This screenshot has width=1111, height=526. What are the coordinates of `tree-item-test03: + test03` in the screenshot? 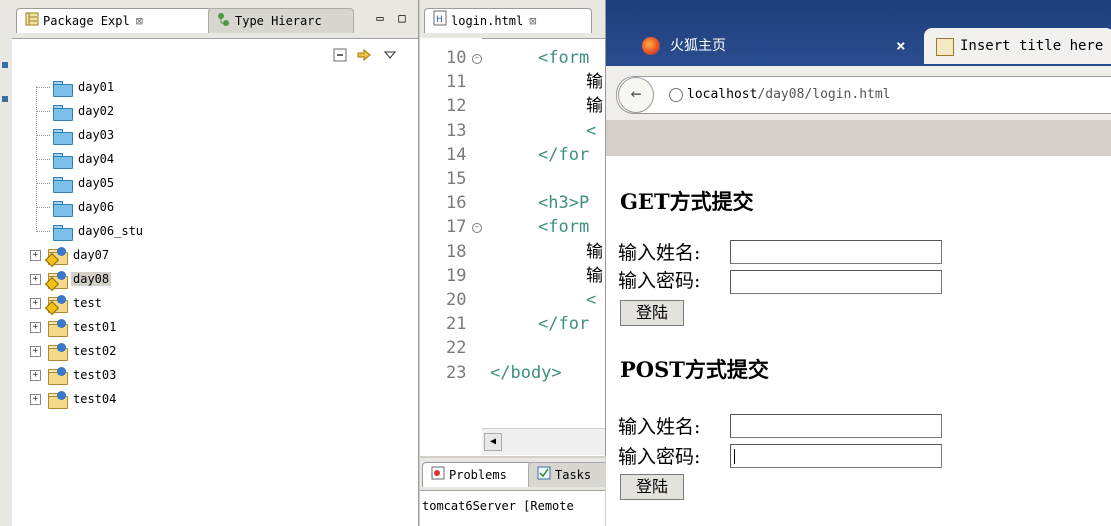 It's located at (74, 375).